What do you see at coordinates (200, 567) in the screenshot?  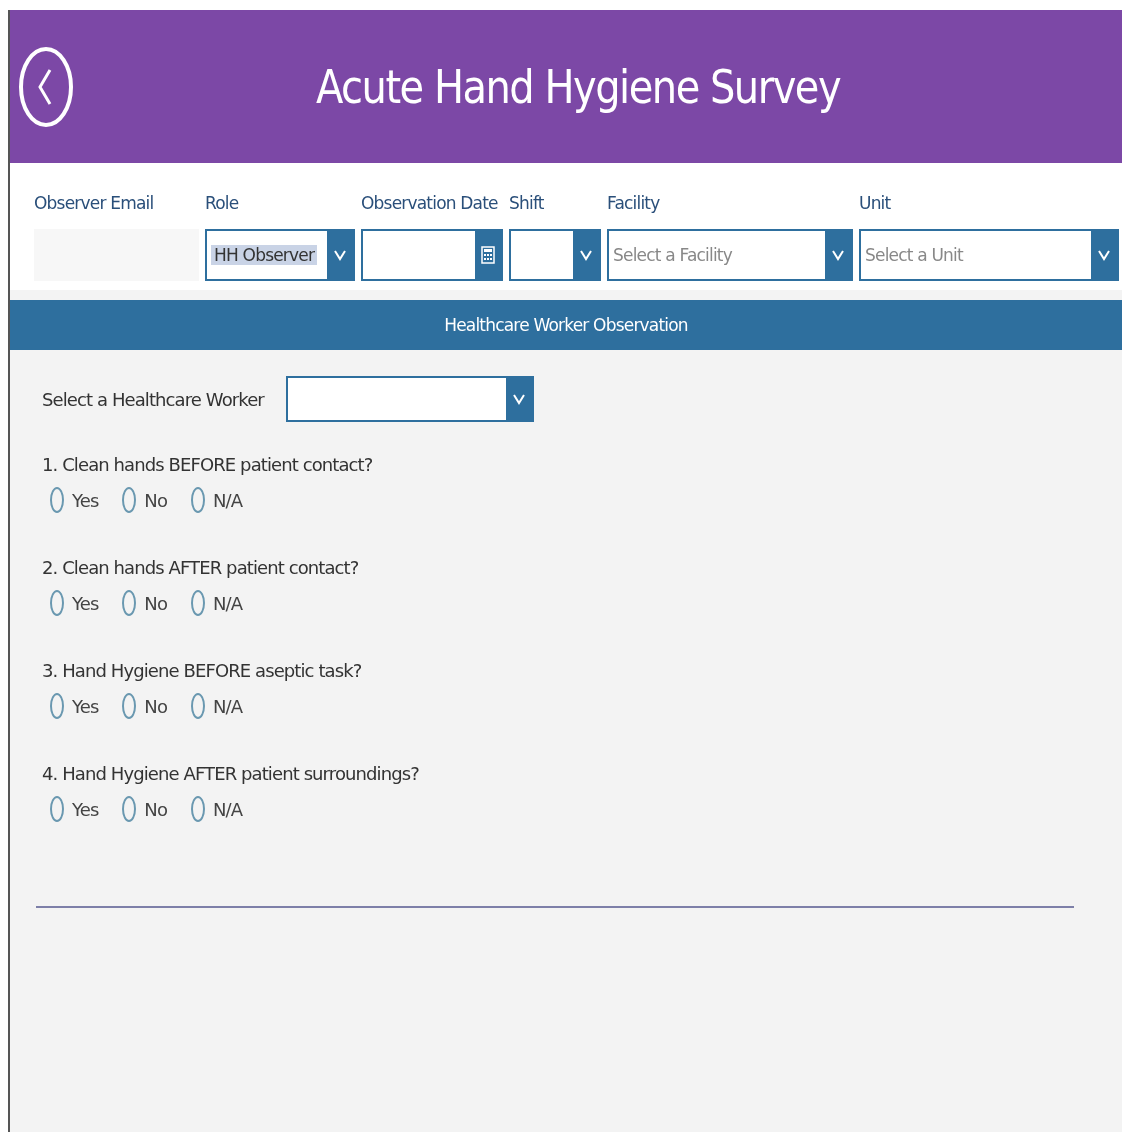 I see `question-text: 2. Clean hands AFTER patient contact?` at bounding box center [200, 567].